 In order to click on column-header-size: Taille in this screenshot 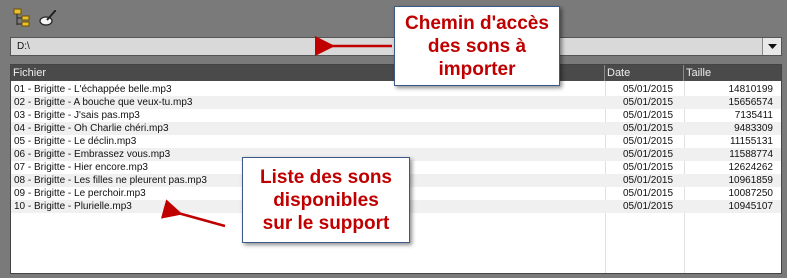, I will do `click(732, 73)`.